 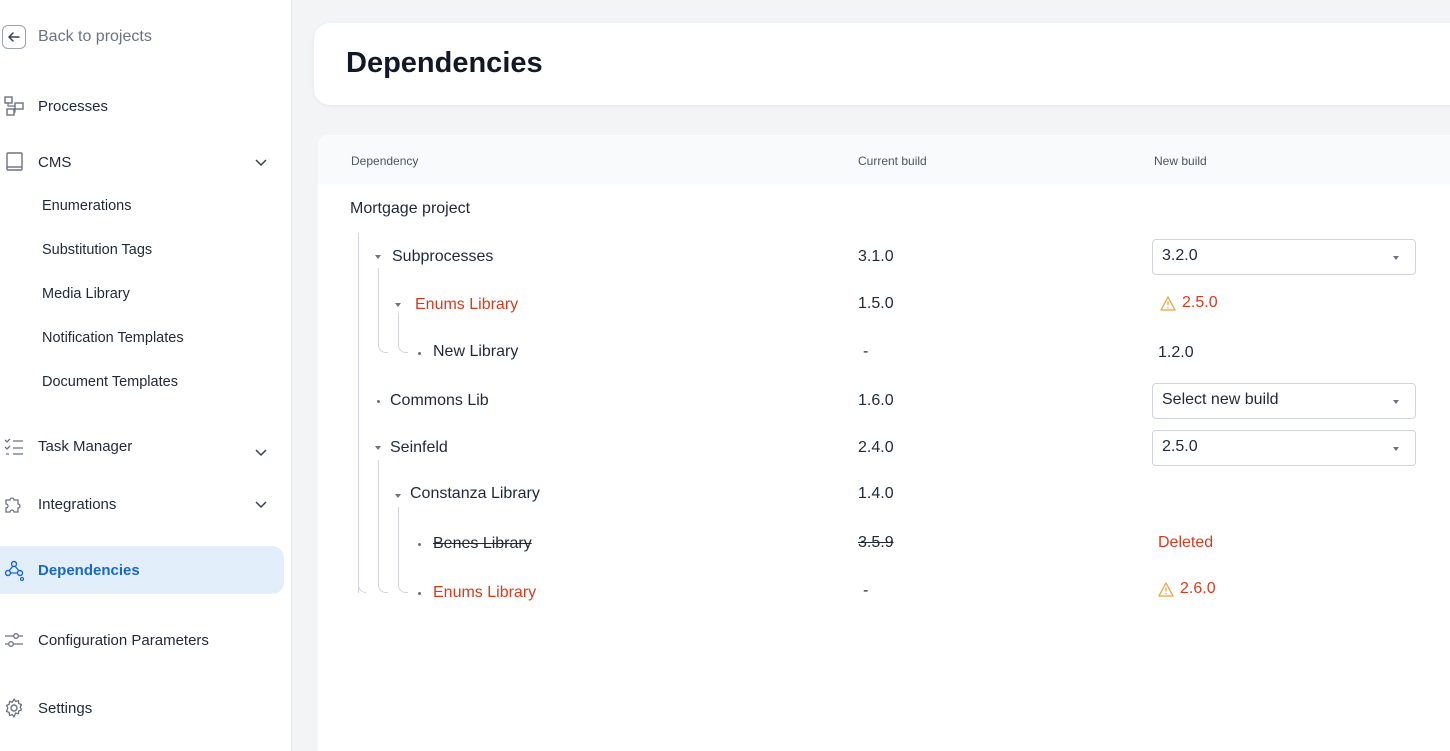 I want to click on column-header-current-build: Current build, so click(x=892, y=161).